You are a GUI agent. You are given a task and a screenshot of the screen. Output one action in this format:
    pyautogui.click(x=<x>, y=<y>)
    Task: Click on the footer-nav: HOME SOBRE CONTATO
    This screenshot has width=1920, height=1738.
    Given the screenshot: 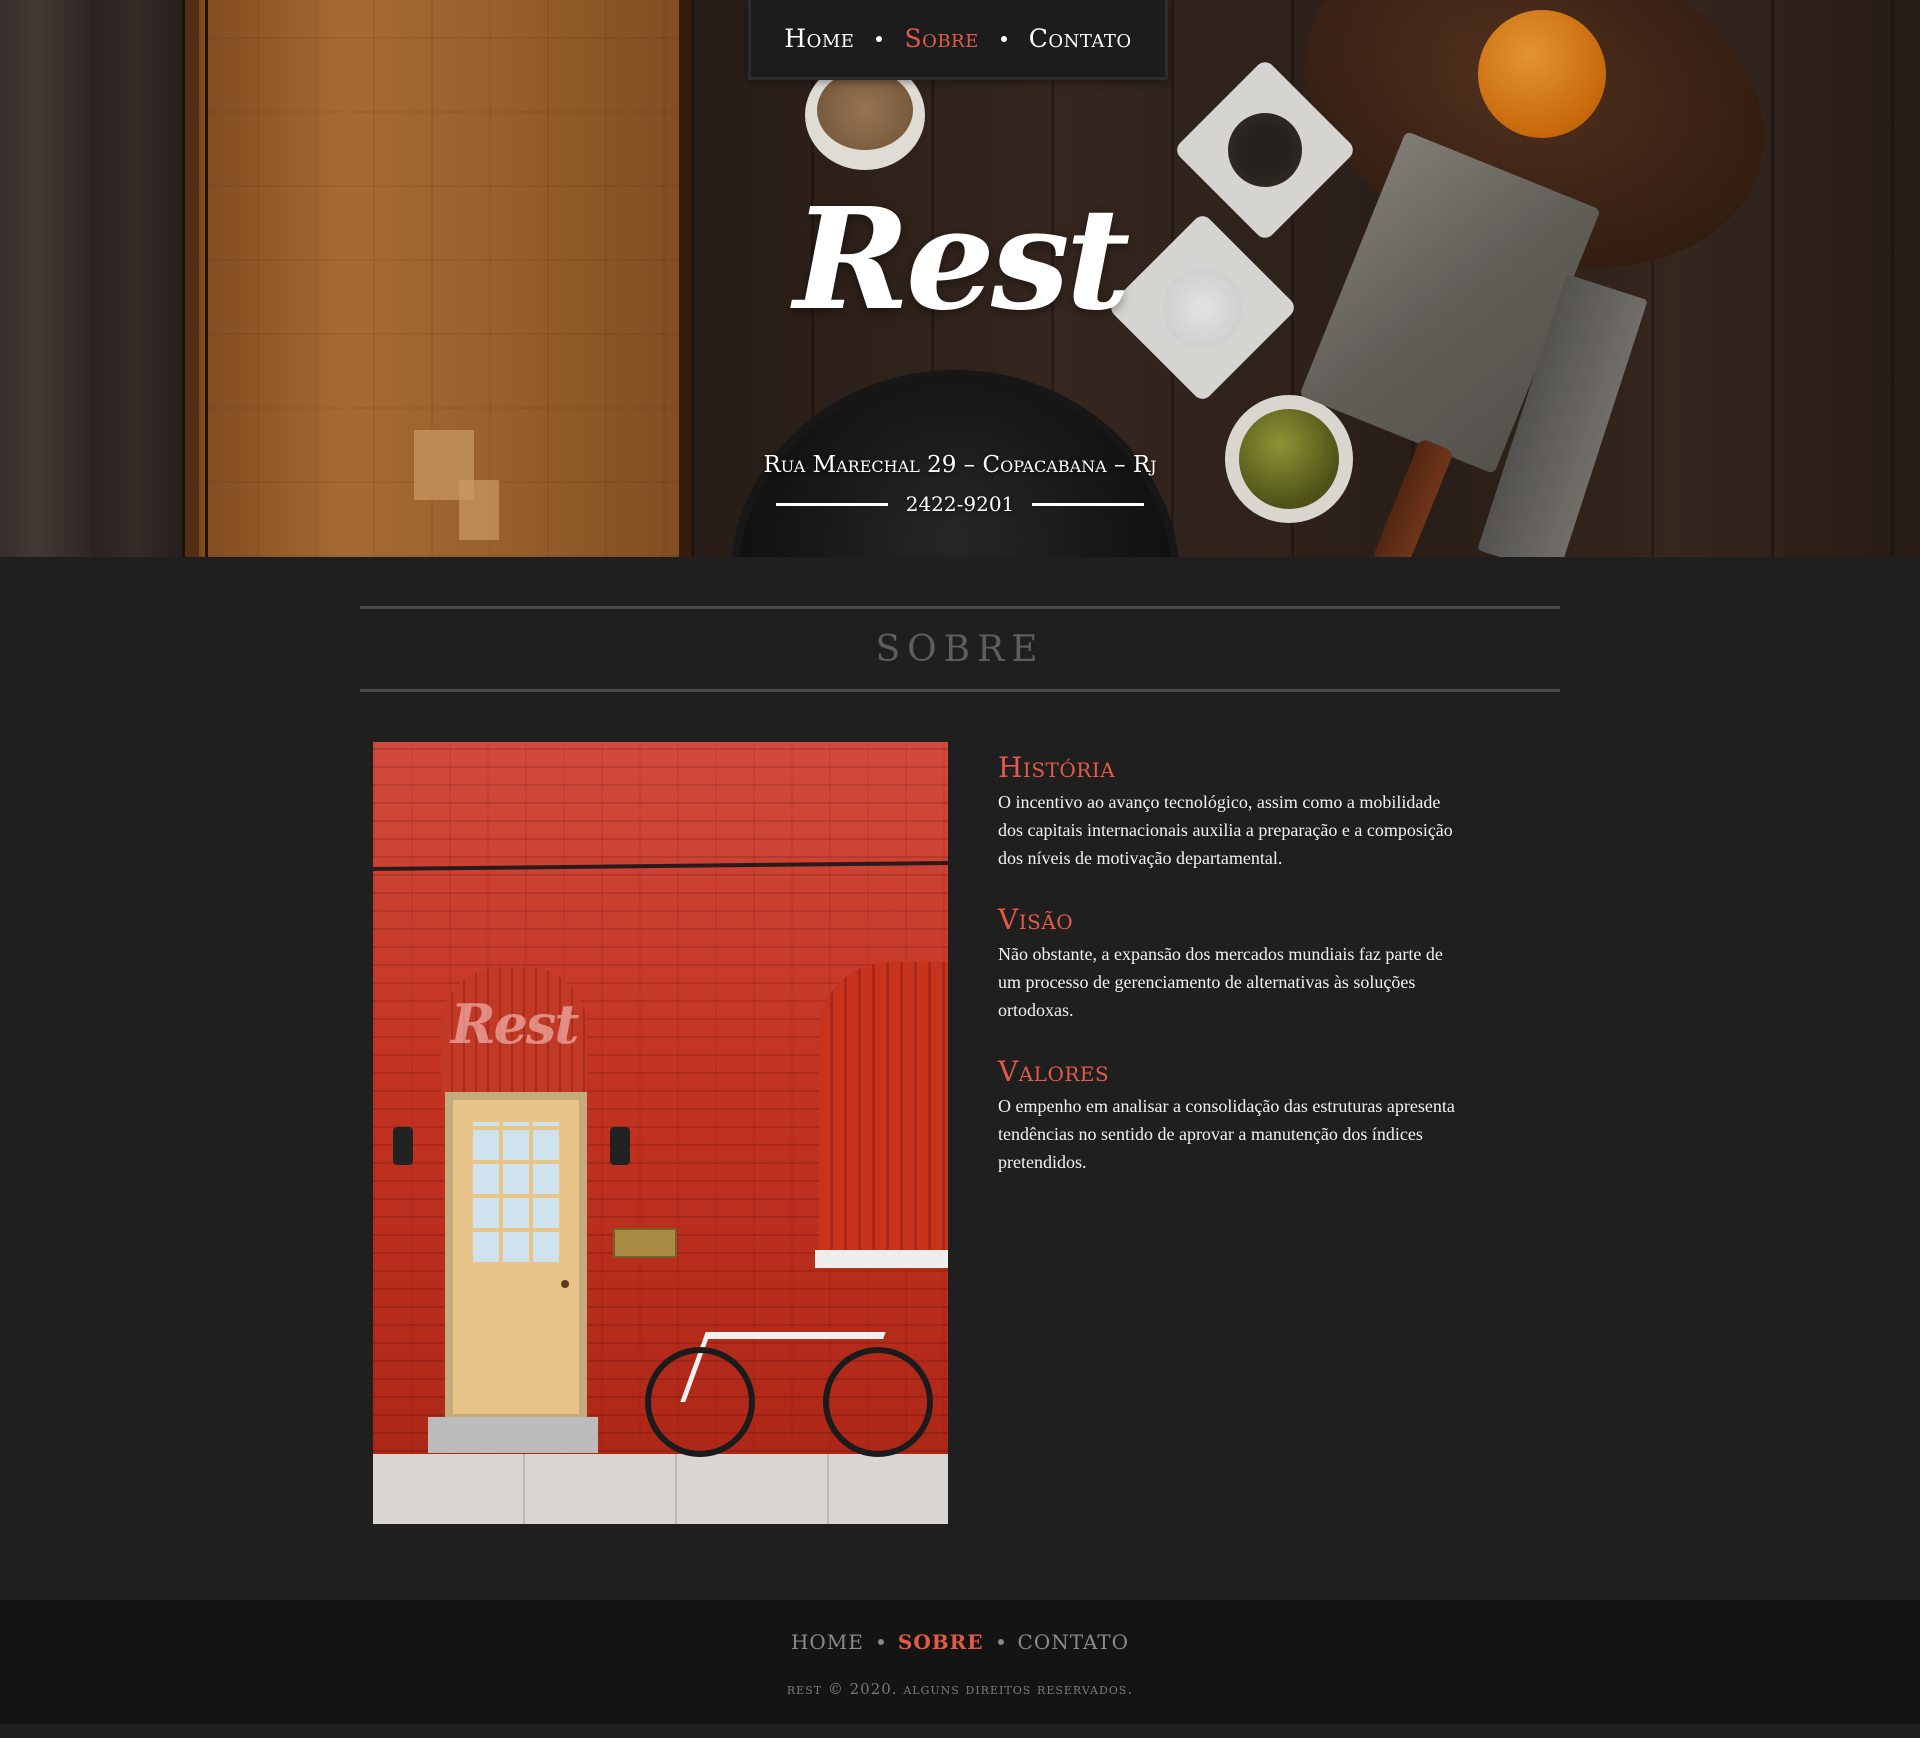 What is the action you would take?
    pyautogui.click(x=960, y=1642)
    